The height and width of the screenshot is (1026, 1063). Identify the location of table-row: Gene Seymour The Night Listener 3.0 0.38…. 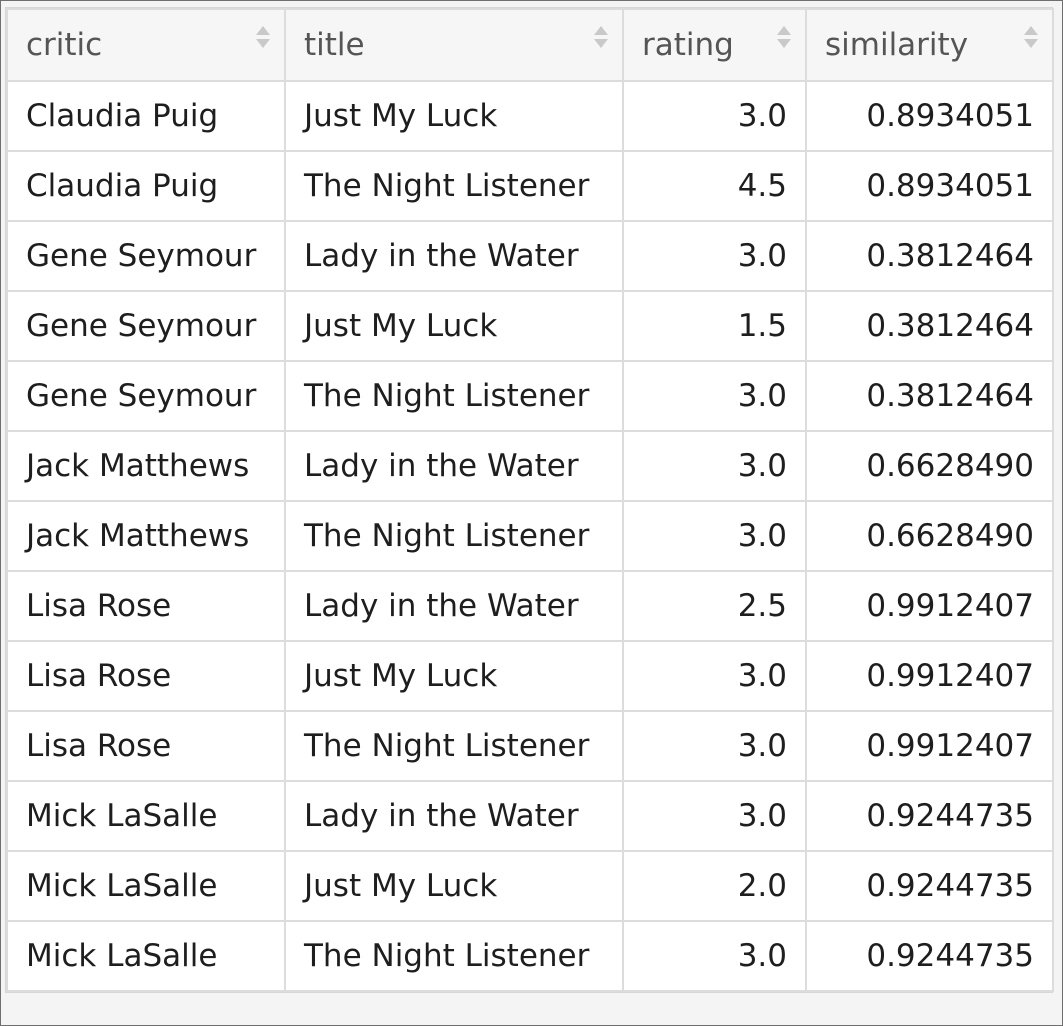
(530, 396).